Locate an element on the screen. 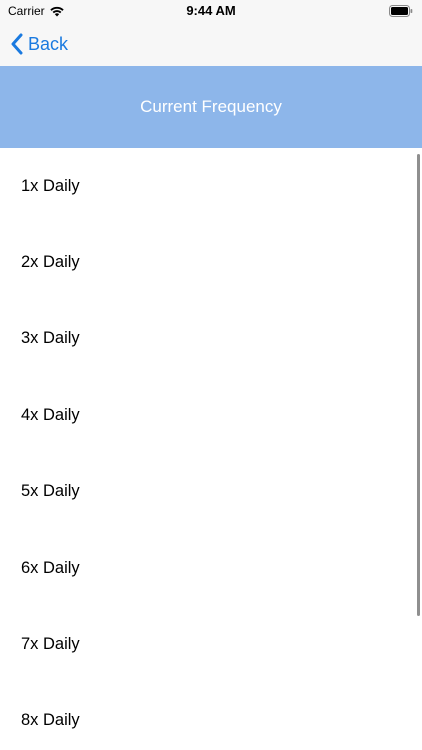 The width and height of the screenshot is (422, 750). list-item-7x-daily: 7x Daily is located at coordinates (211, 644).